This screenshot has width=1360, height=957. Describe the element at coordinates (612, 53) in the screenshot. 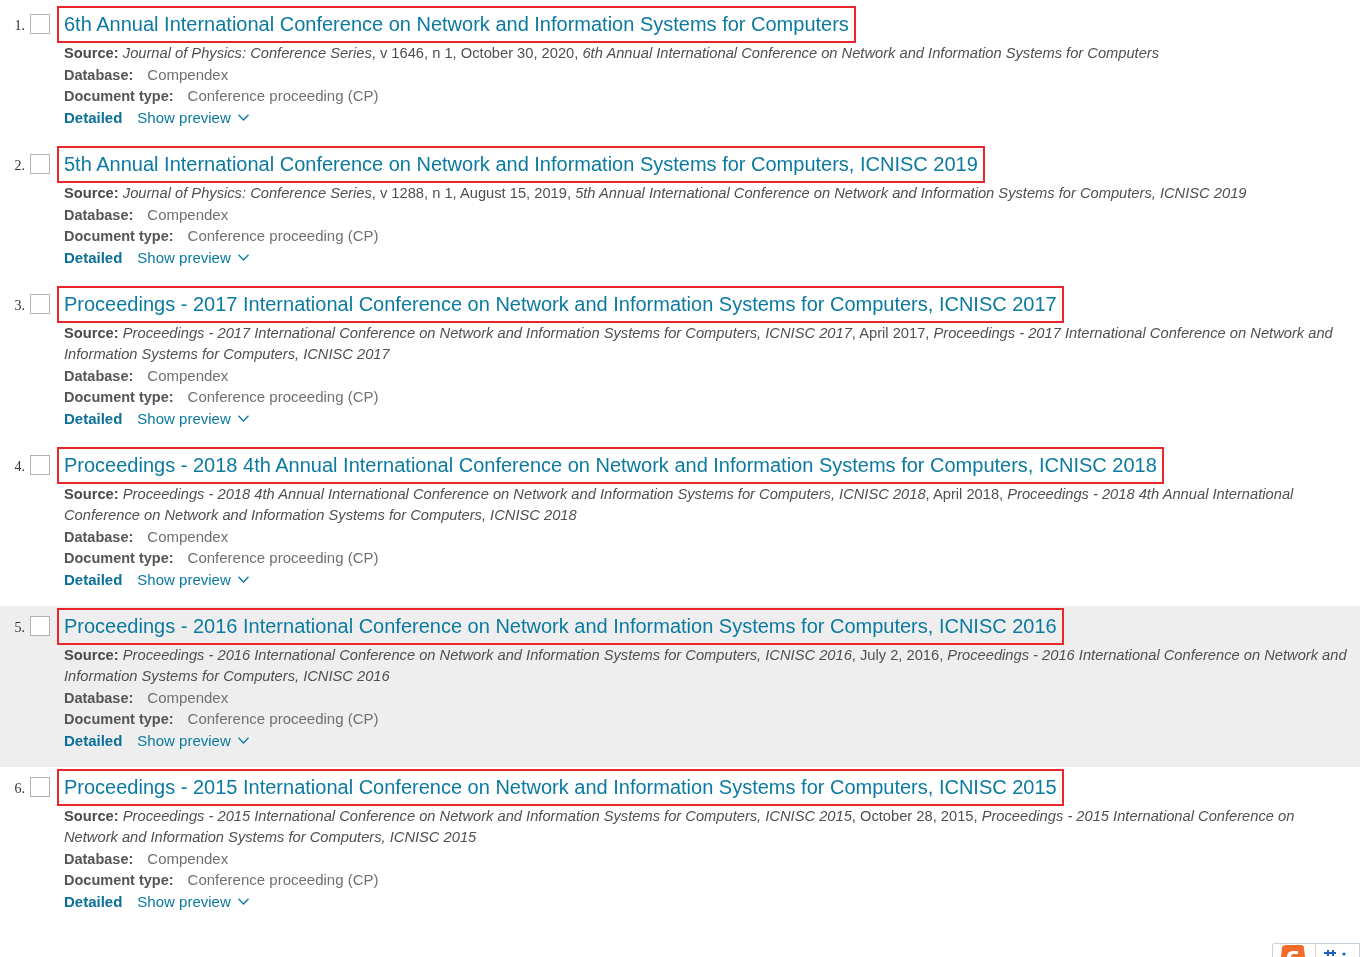

I see `source-text: Source: Journal of Physics: Conference Series, v 1646, n 1, October 30, 2020, 6th Annual International Conference on Network and Information Systems for Computers` at that location.